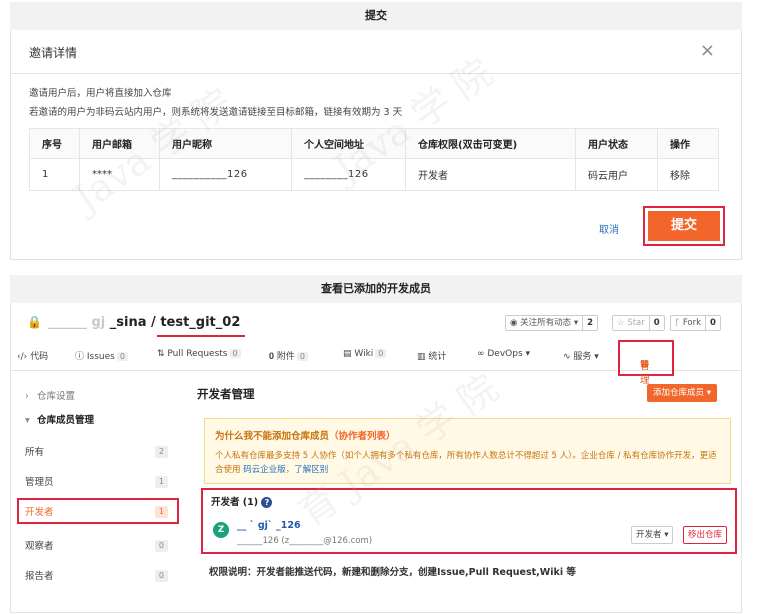 The height and width of the screenshot is (615, 762). I want to click on dialog-header: 邀请详情 ×, so click(376, 52).